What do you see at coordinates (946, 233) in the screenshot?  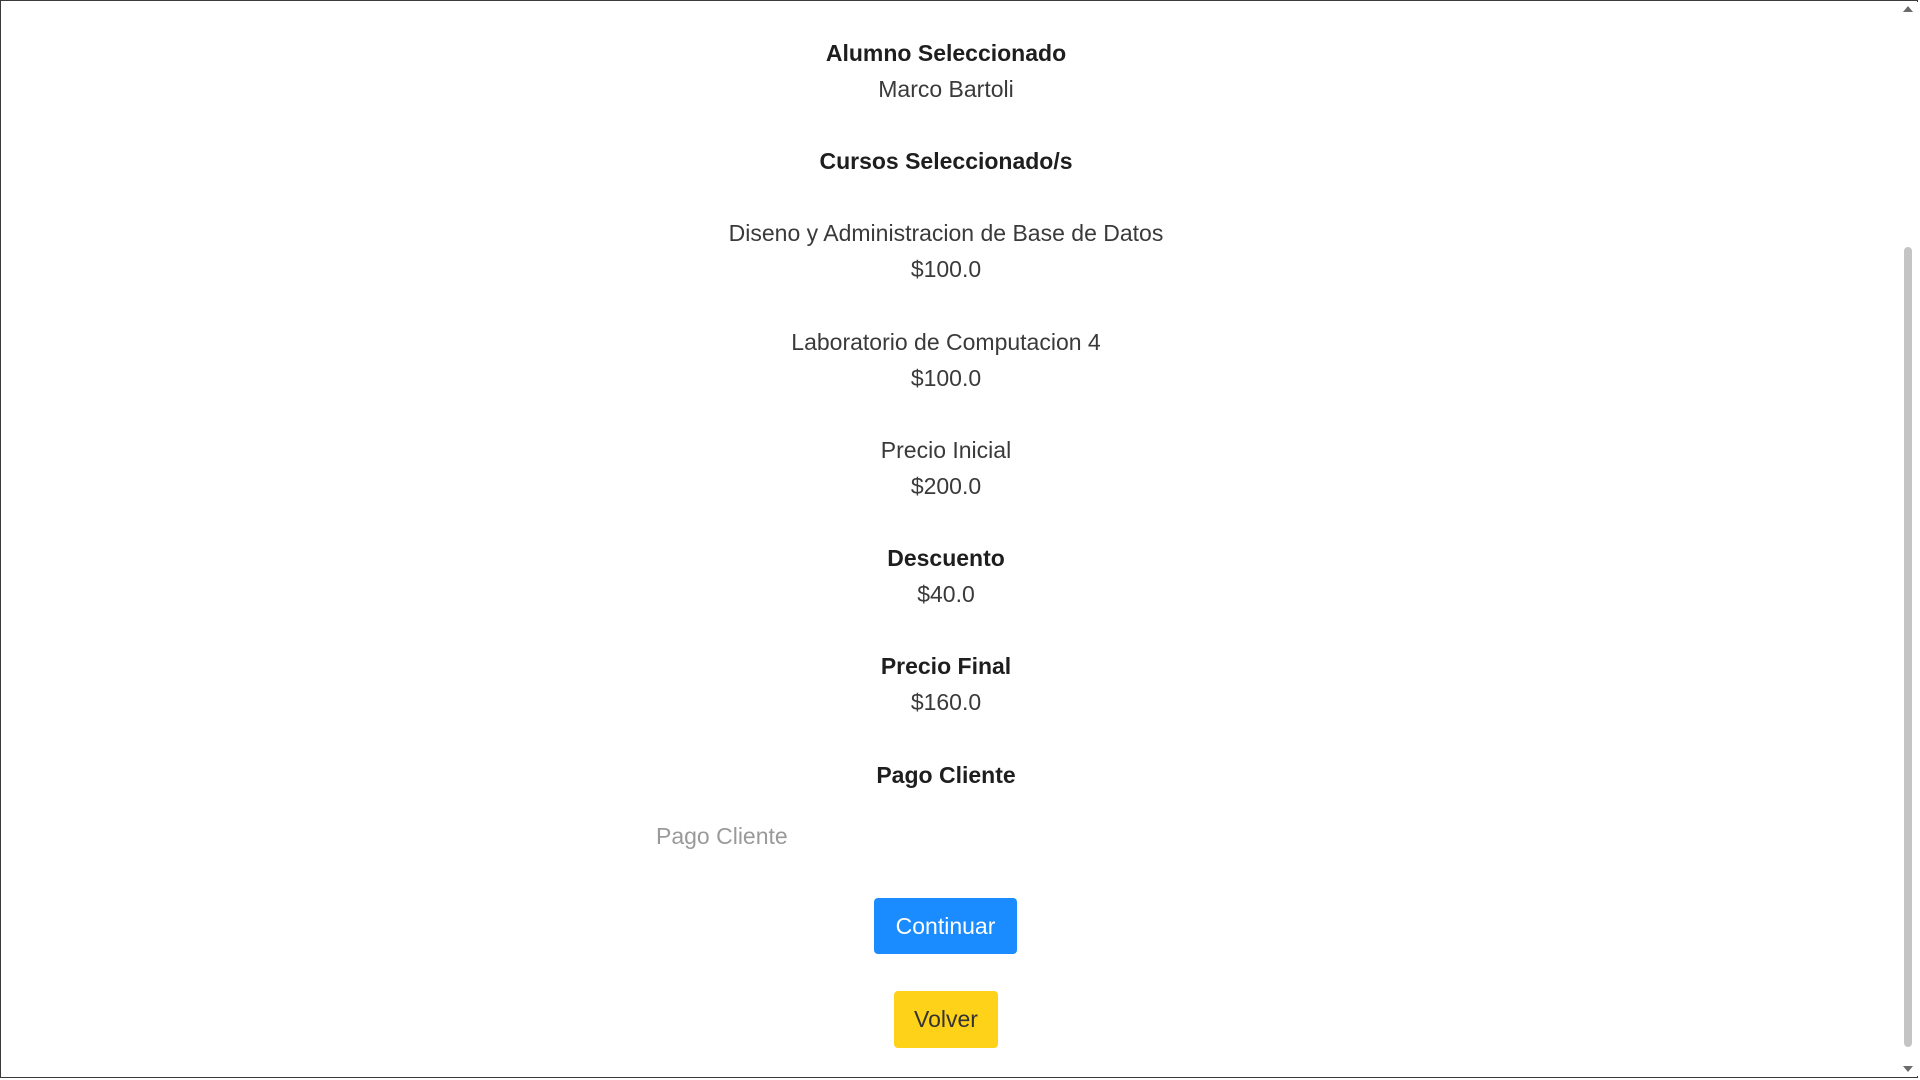 I see `curso-1-name: Diseno y Administracion de Base de Datos` at bounding box center [946, 233].